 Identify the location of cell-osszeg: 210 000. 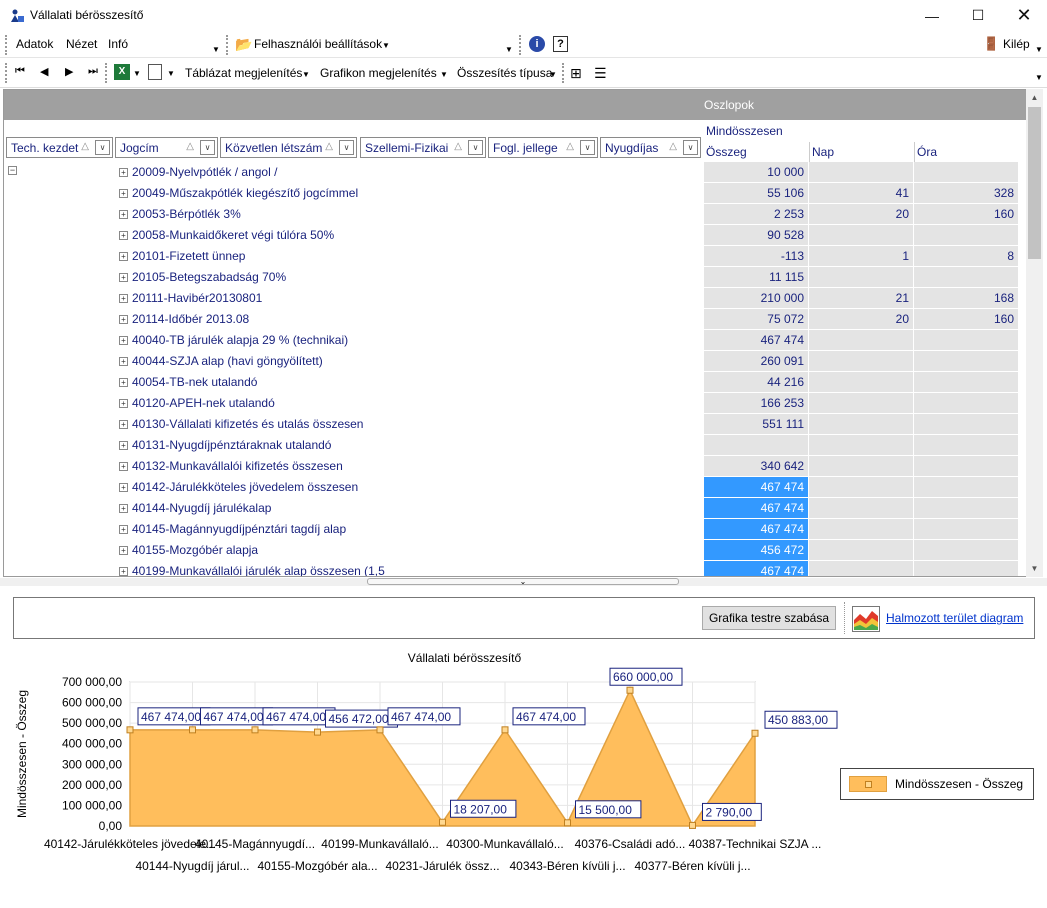
(756, 298).